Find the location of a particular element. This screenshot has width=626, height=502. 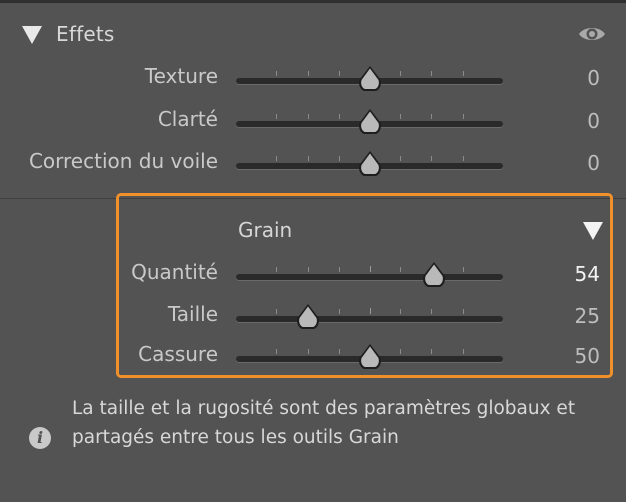

slider-row-cassure: Cassure 50 is located at coordinates (313, 355).